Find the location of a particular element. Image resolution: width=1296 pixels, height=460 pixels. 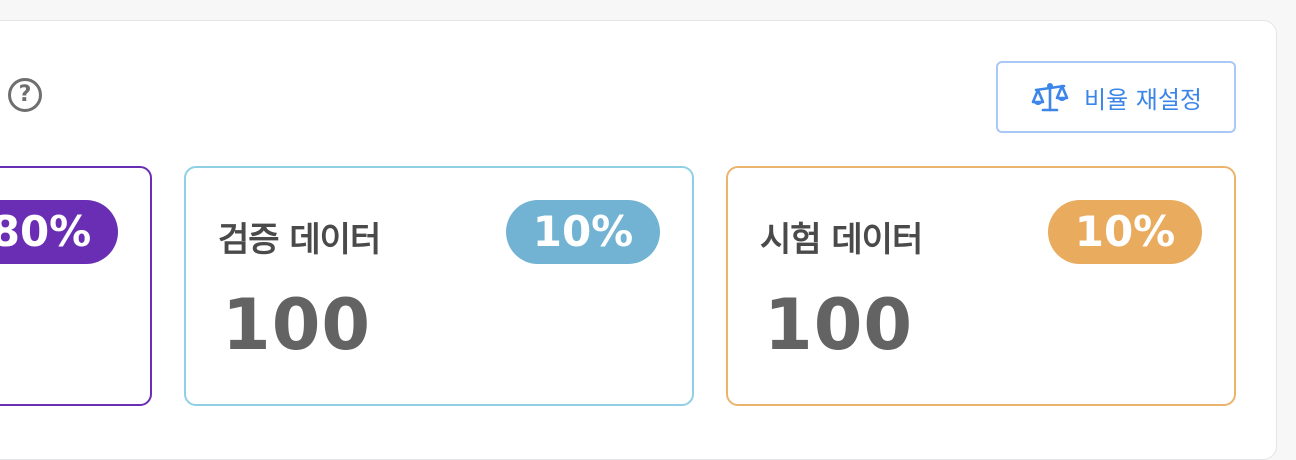

test-card-title: 시험 데이터 is located at coordinates (841, 240).